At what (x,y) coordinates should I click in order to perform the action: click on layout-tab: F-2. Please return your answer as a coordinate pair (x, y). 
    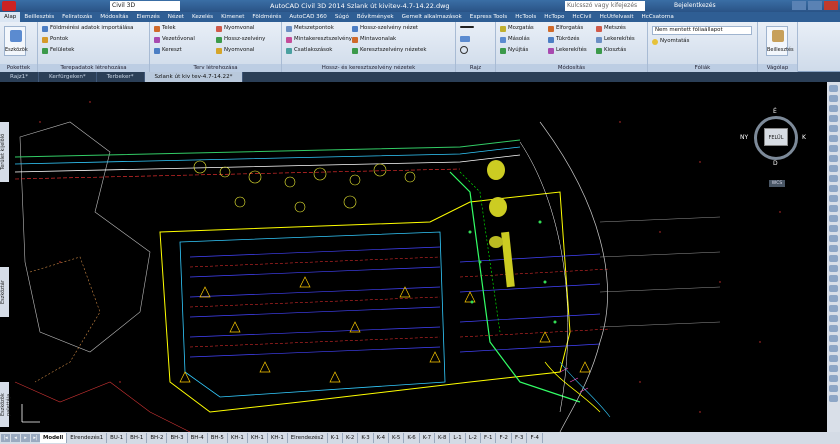
    Looking at the image, I should click on (504, 438).